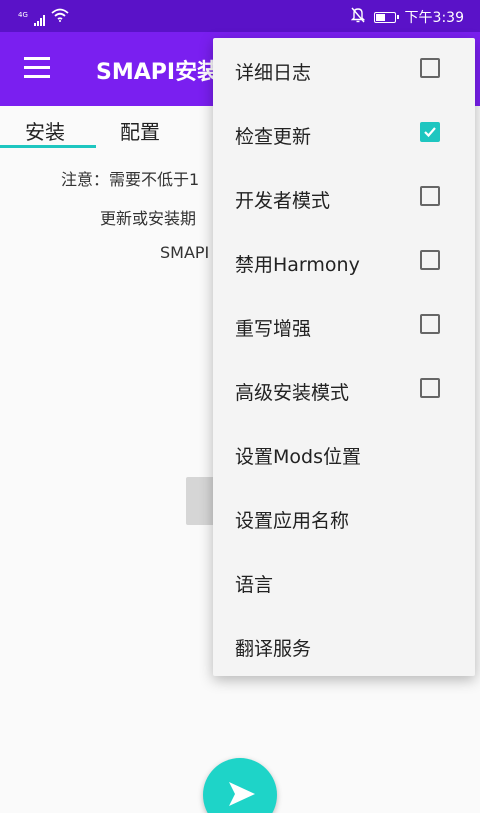 The image size is (480, 813). I want to click on menu-item-set-mods-location: 设置Mods位置, so click(344, 454).